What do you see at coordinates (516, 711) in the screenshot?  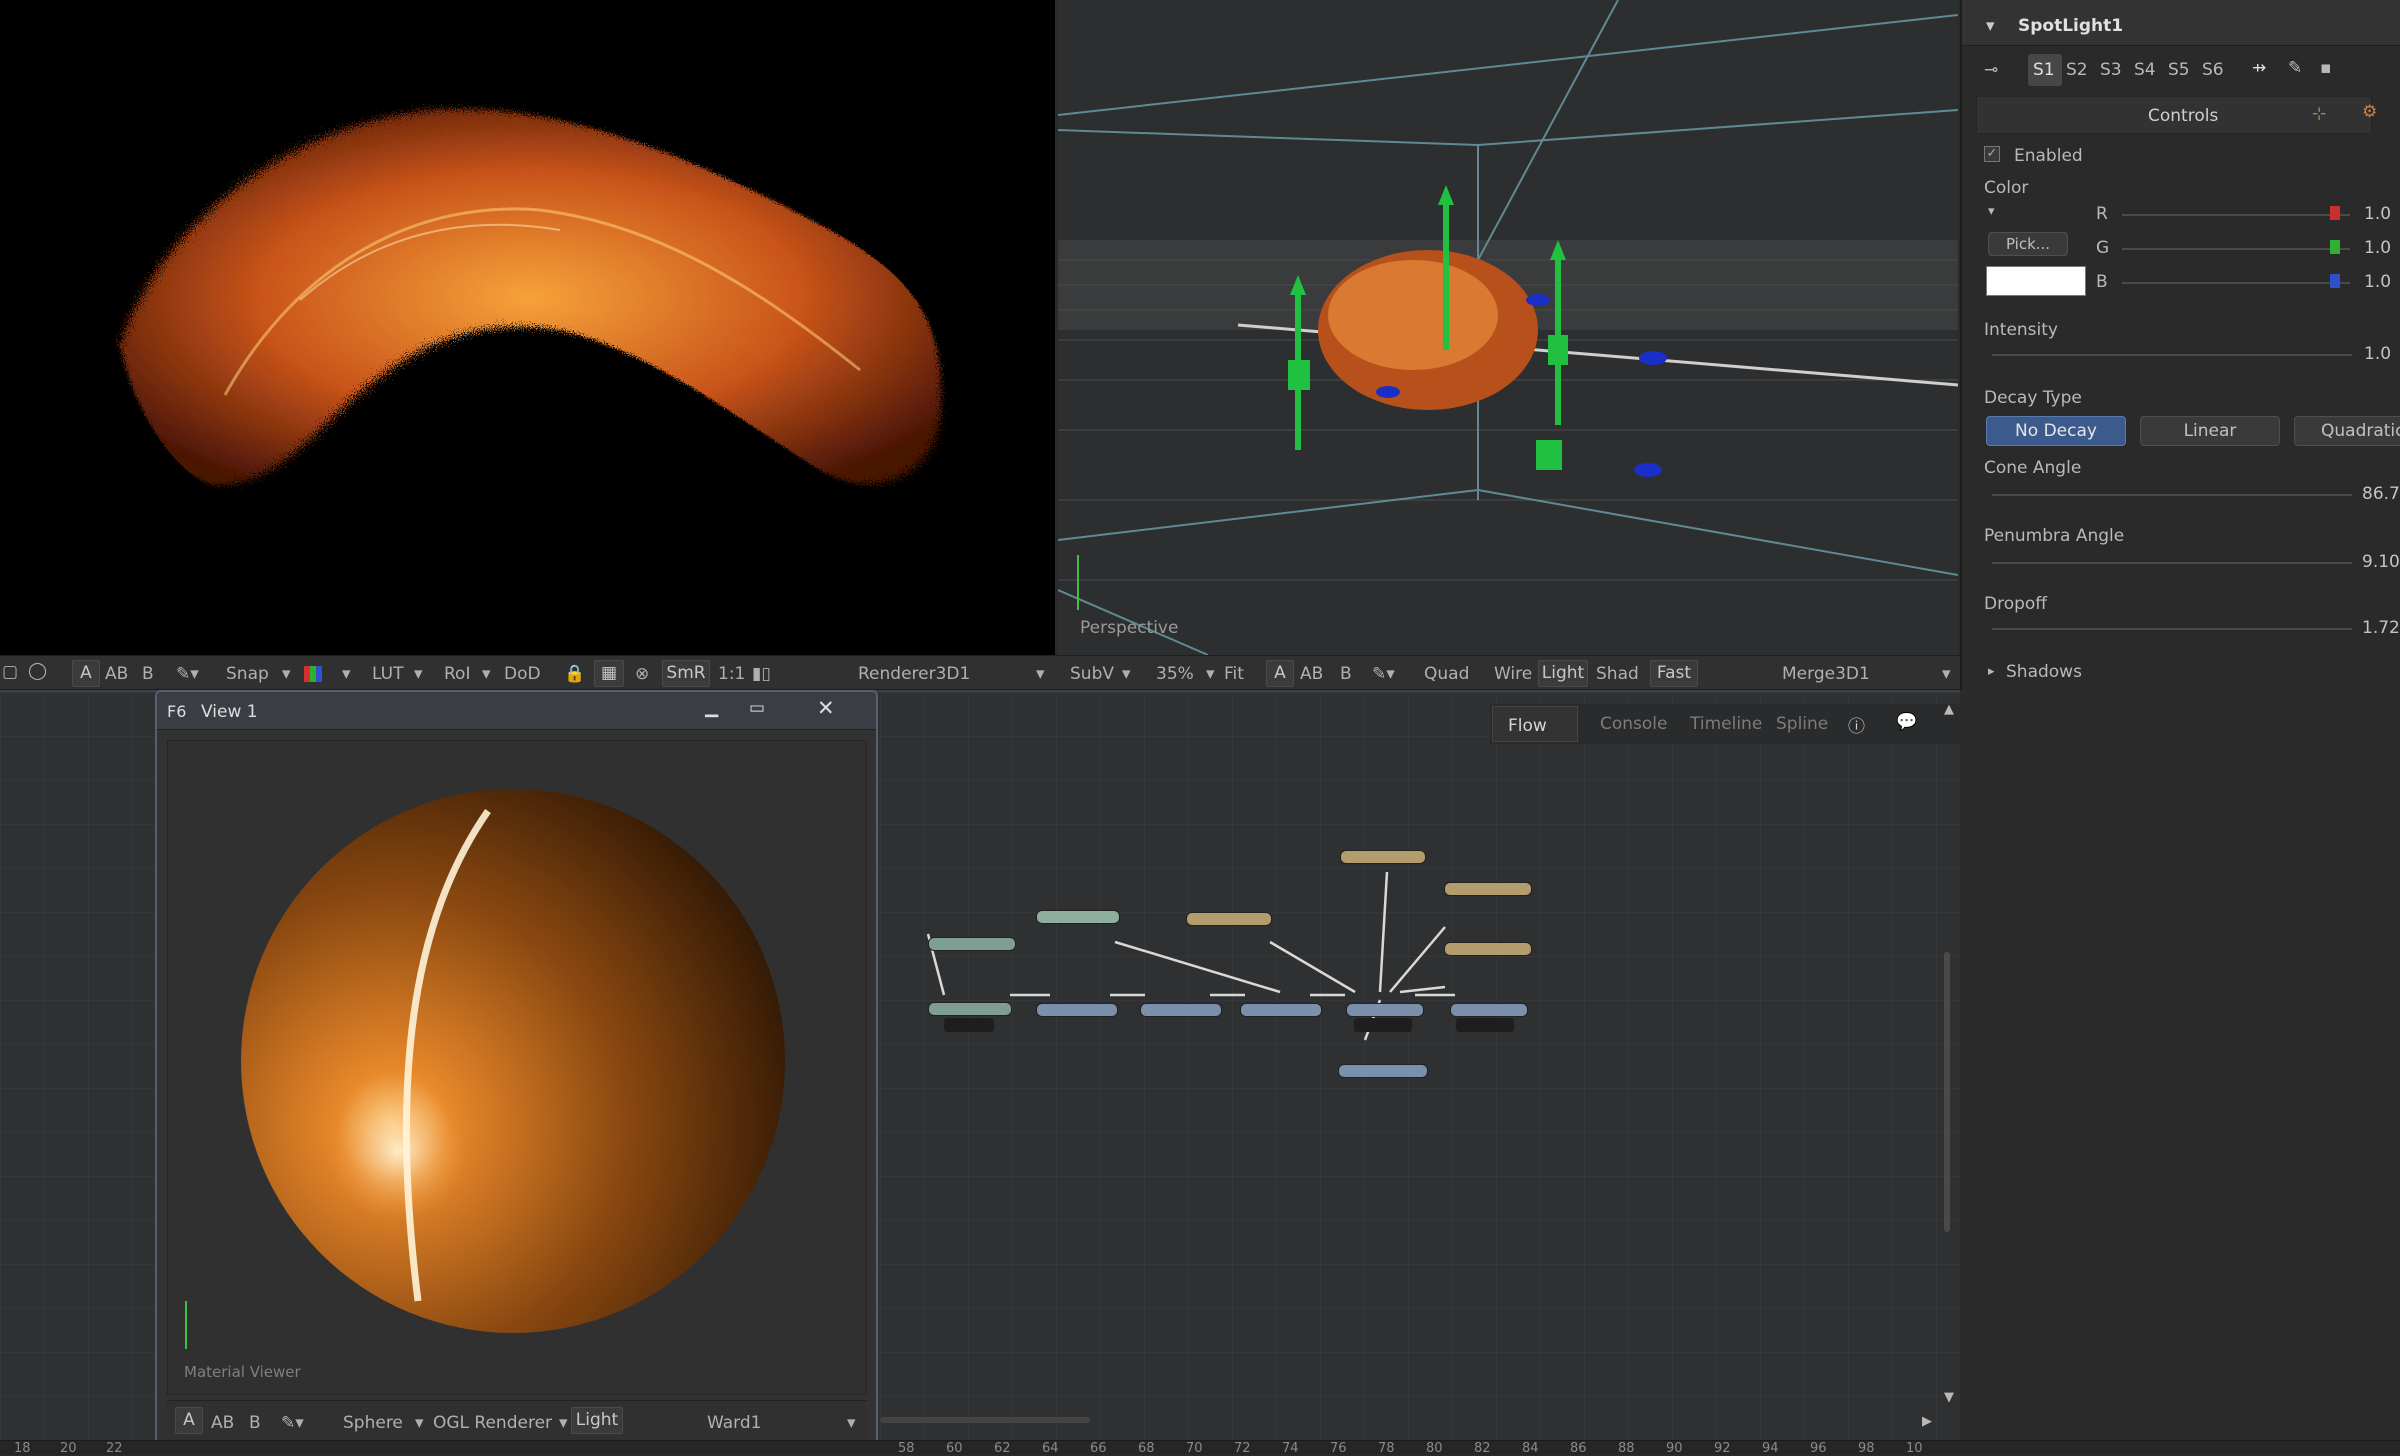 I see `window-titlebar` at bounding box center [516, 711].